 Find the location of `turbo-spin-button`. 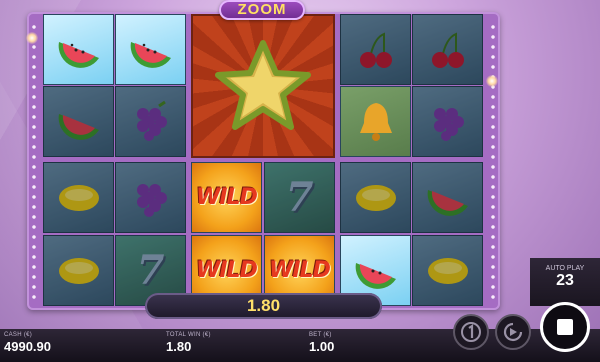

turbo-spin-button is located at coordinates (513, 332).